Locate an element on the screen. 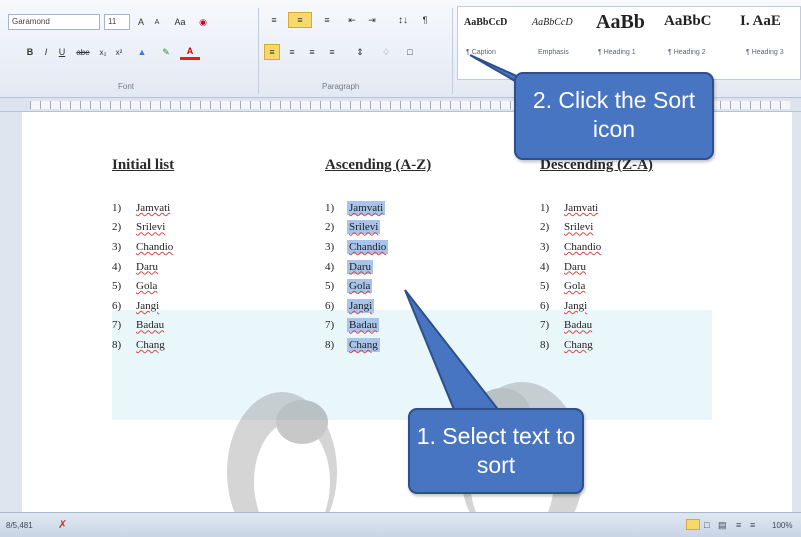  full-screen-icon: □ is located at coordinates (706, 525).